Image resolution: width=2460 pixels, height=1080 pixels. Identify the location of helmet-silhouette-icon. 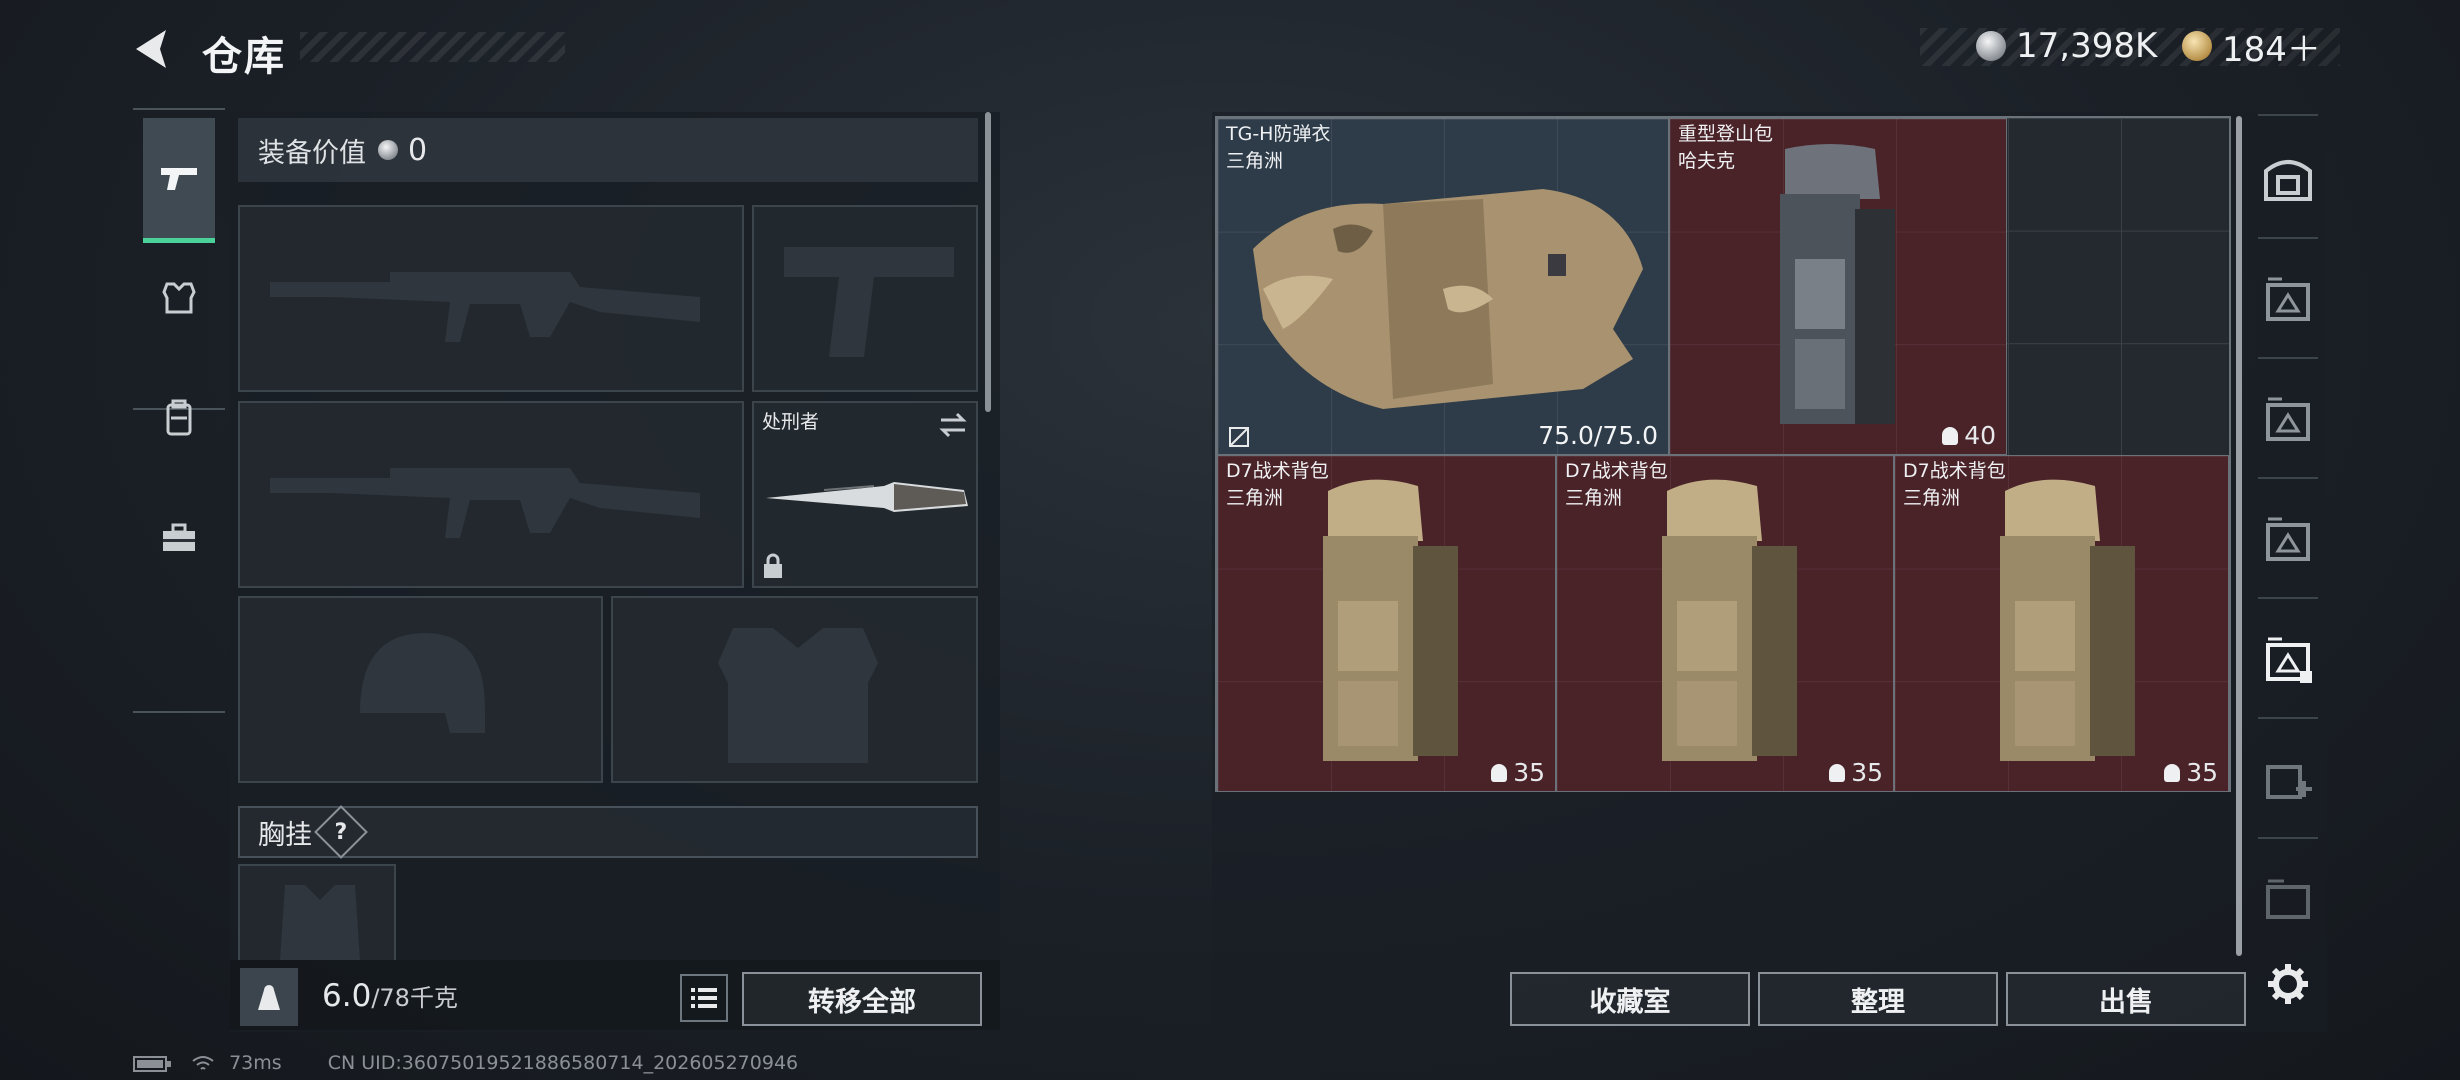
(422, 683).